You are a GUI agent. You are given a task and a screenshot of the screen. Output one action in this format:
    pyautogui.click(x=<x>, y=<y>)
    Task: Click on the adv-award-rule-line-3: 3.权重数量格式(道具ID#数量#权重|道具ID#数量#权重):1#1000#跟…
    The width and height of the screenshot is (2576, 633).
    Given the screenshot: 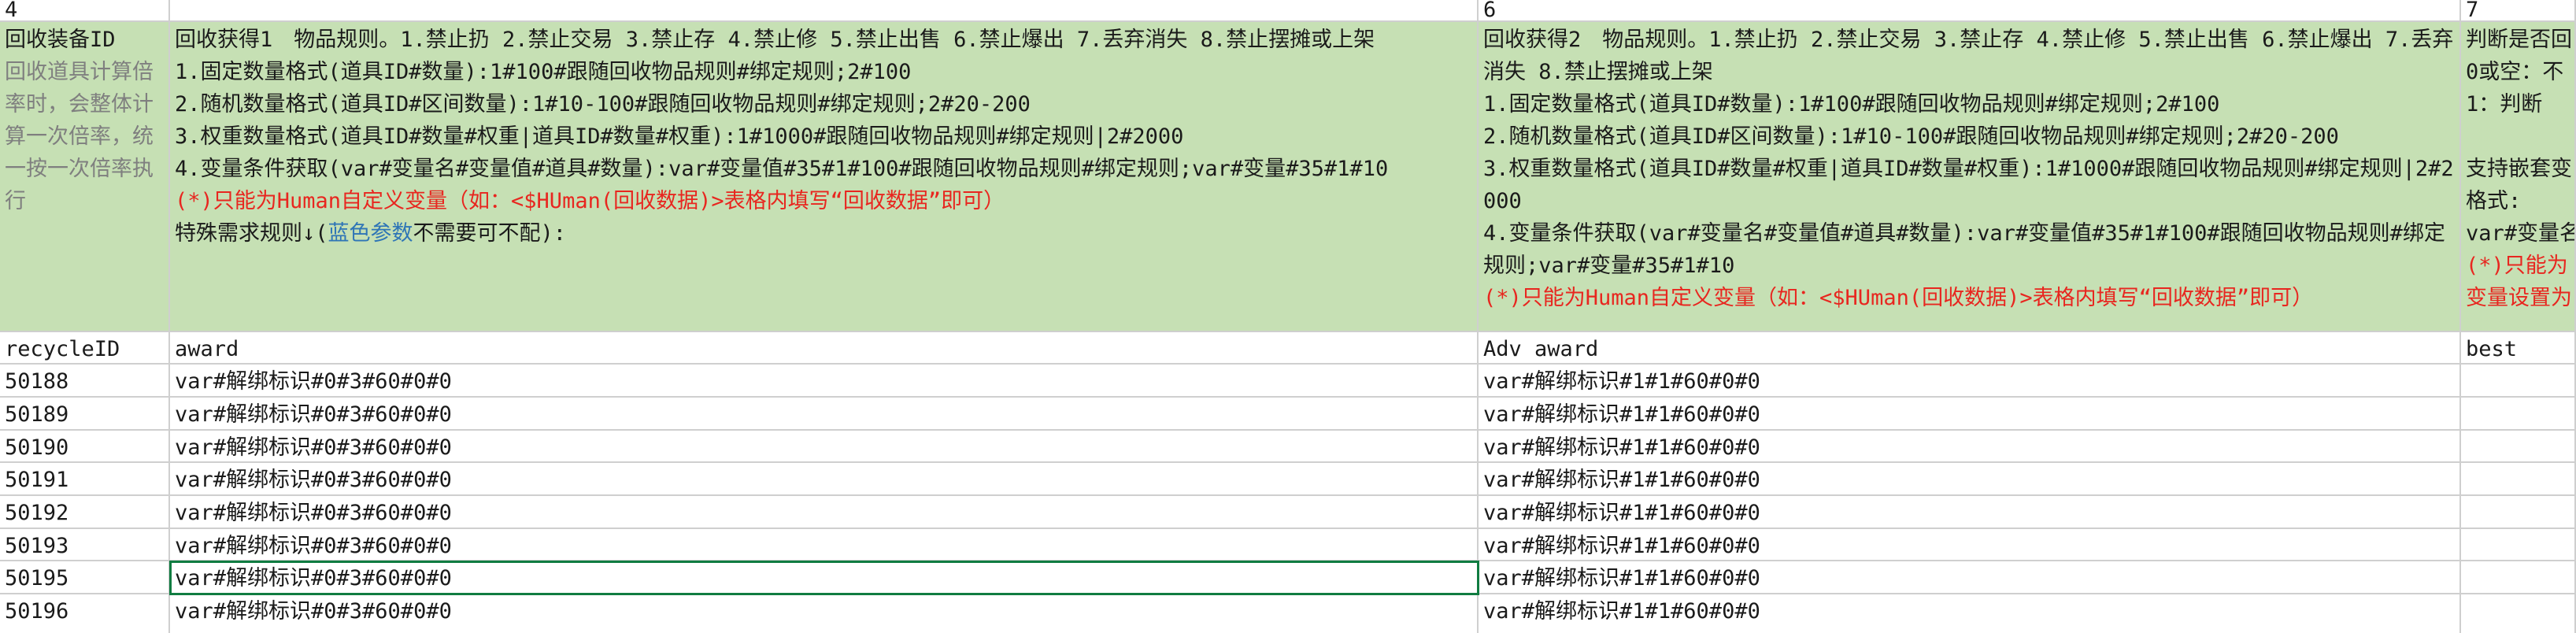 What is the action you would take?
    pyautogui.click(x=1968, y=185)
    